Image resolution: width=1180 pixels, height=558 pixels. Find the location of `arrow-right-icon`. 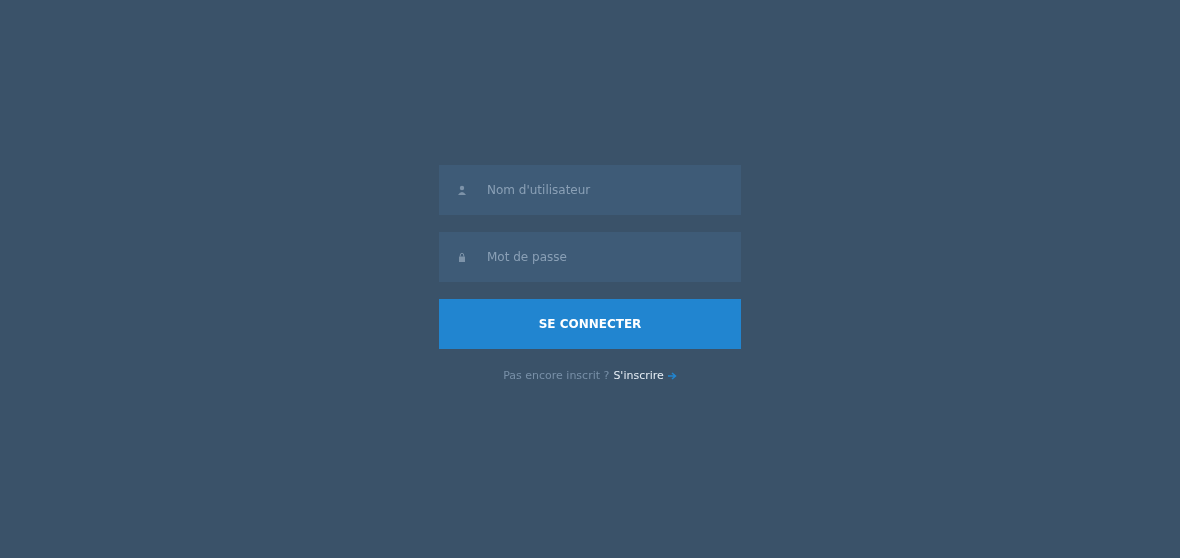

arrow-right-icon is located at coordinates (672, 375).